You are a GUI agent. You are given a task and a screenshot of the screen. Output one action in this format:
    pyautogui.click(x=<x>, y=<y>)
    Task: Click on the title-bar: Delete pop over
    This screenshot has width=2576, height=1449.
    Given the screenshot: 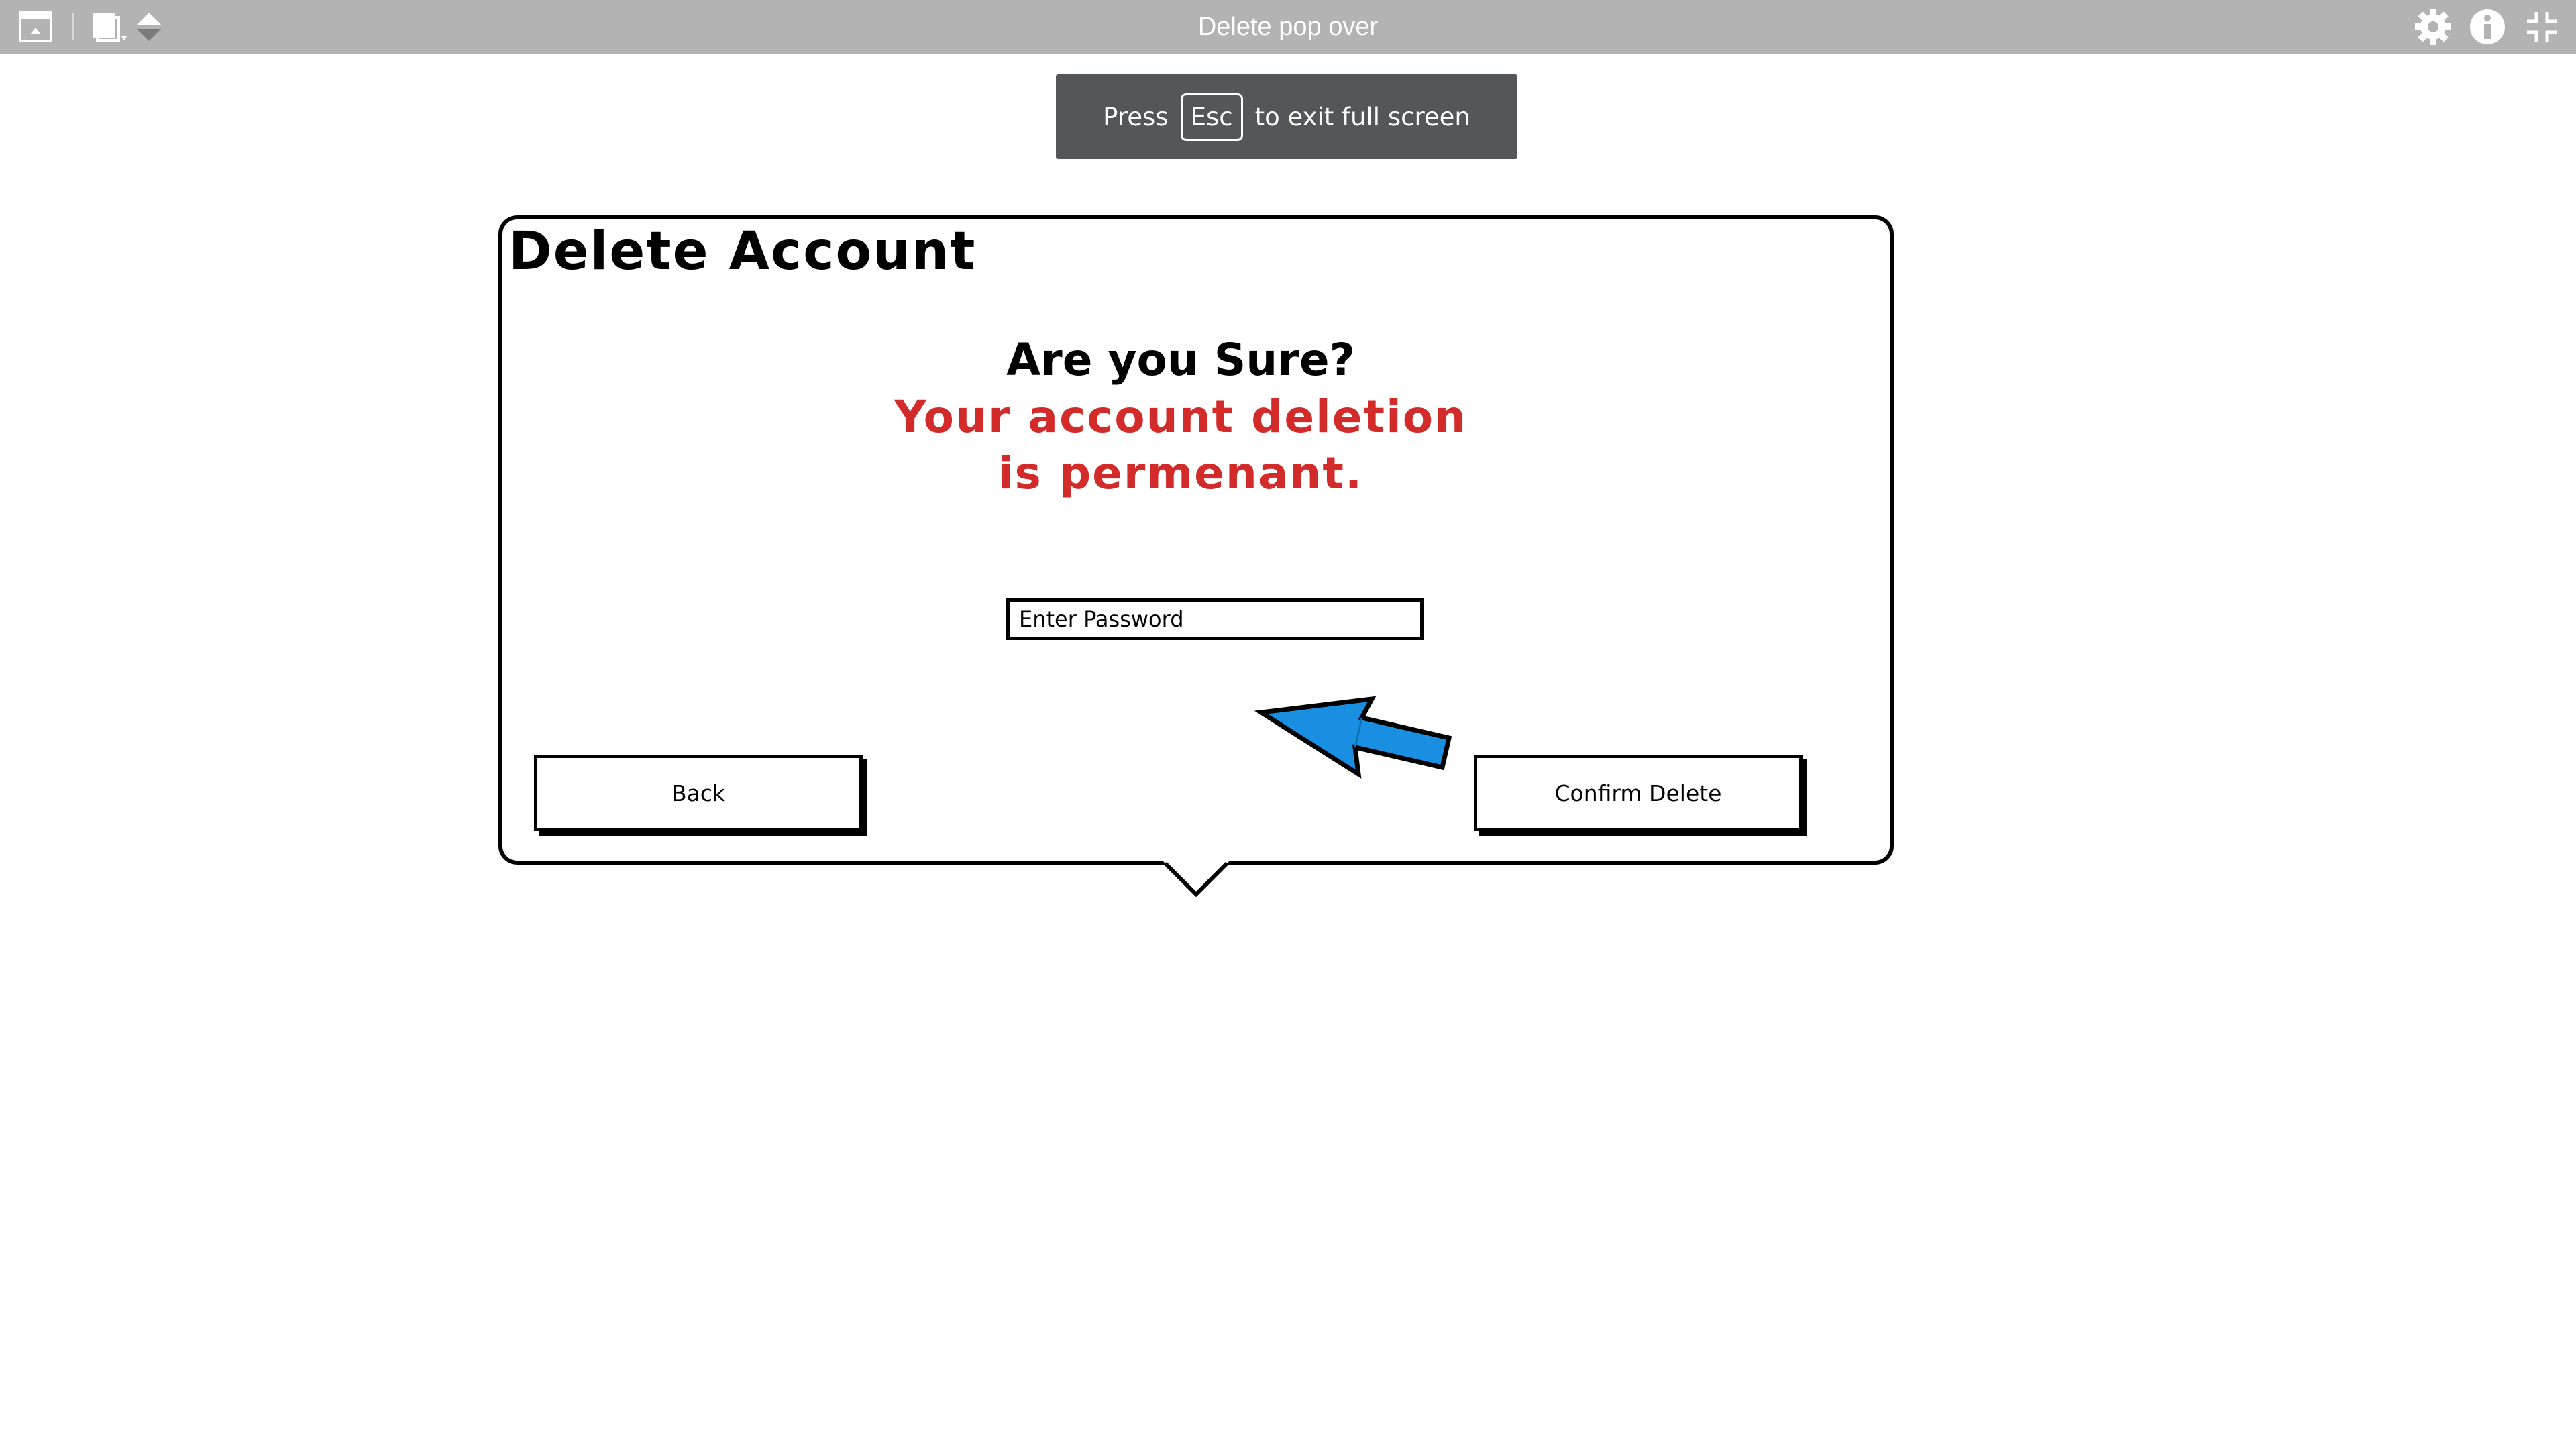 What is the action you would take?
    pyautogui.click(x=1288, y=27)
    